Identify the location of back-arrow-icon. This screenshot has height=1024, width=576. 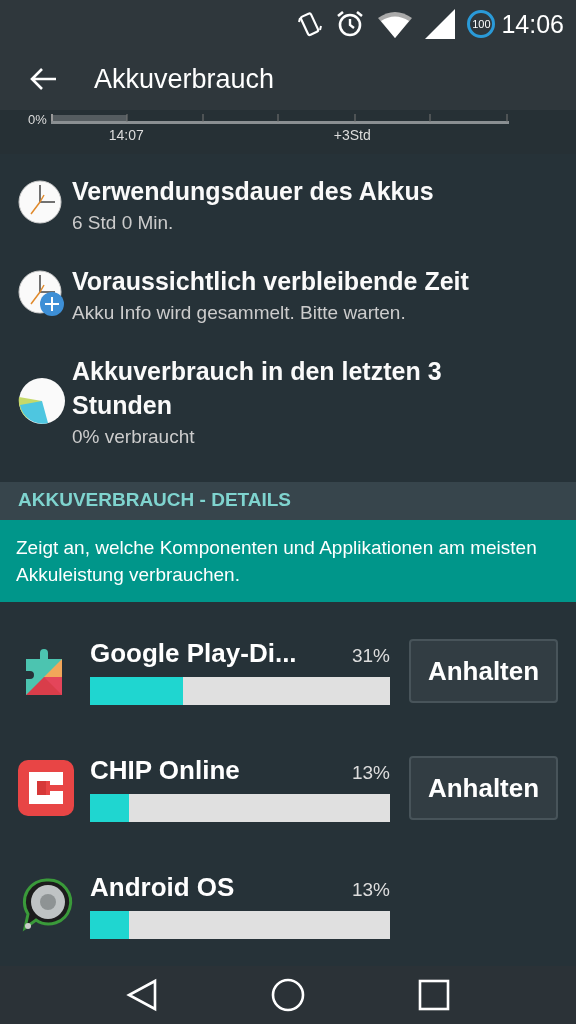
(44, 79).